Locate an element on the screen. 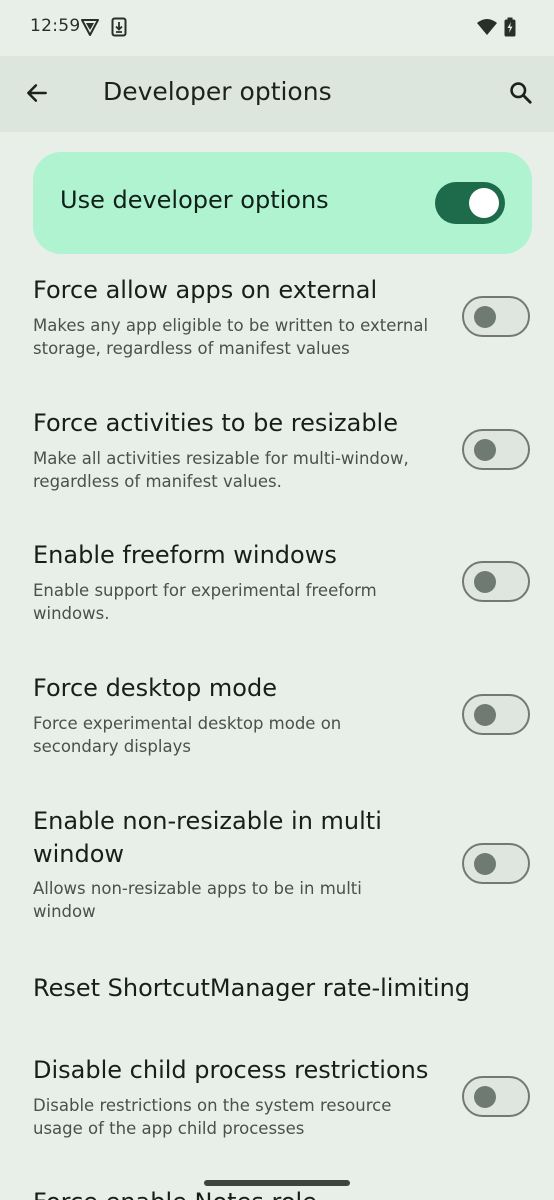  search-button is located at coordinates (521, 93).